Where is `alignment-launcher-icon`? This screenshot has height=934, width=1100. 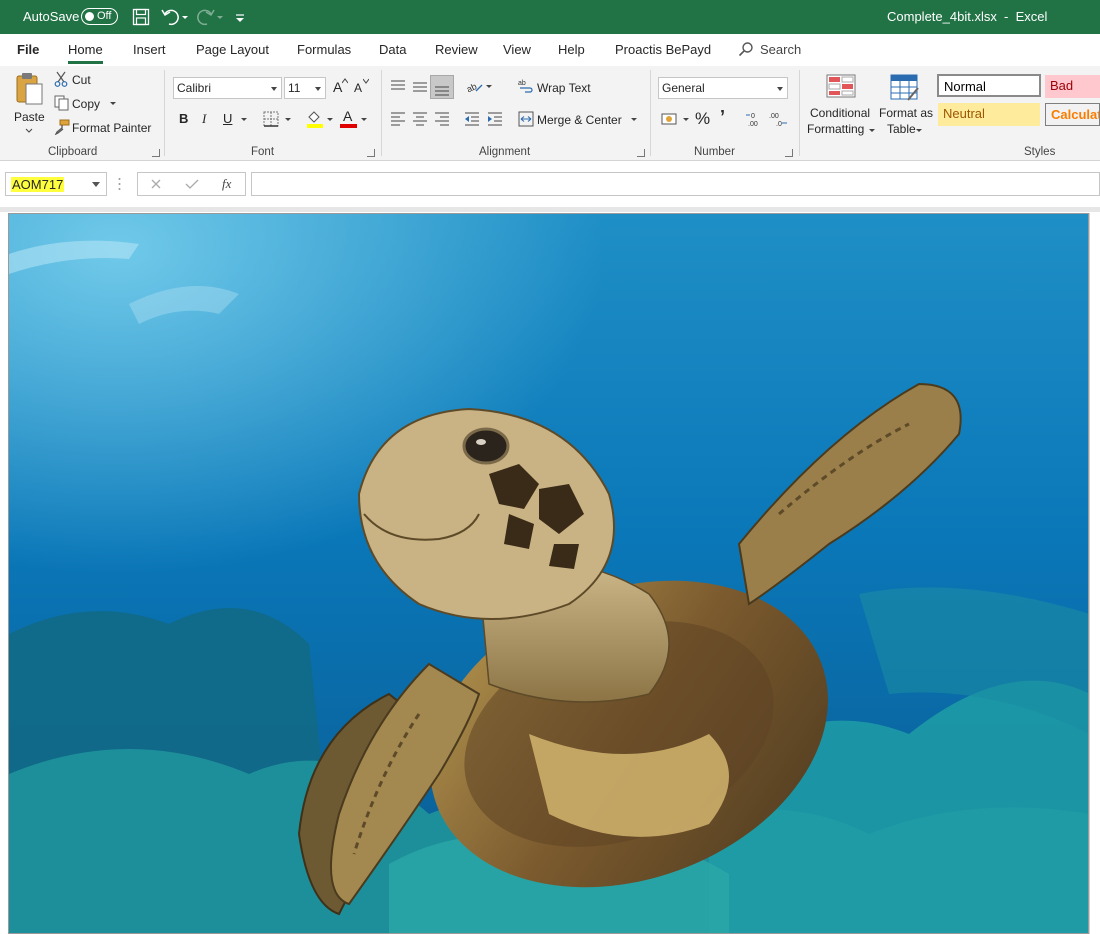 alignment-launcher-icon is located at coordinates (641, 153).